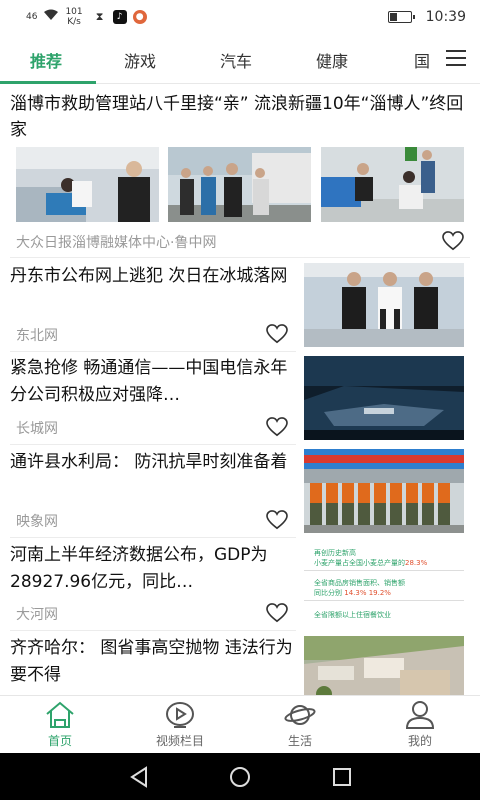 The height and width of the screenshot is (800, 480). What do you see at coordinates (51, 17) in the screenshot?
I see `wifi-icon` at bounding box center [51, 17].